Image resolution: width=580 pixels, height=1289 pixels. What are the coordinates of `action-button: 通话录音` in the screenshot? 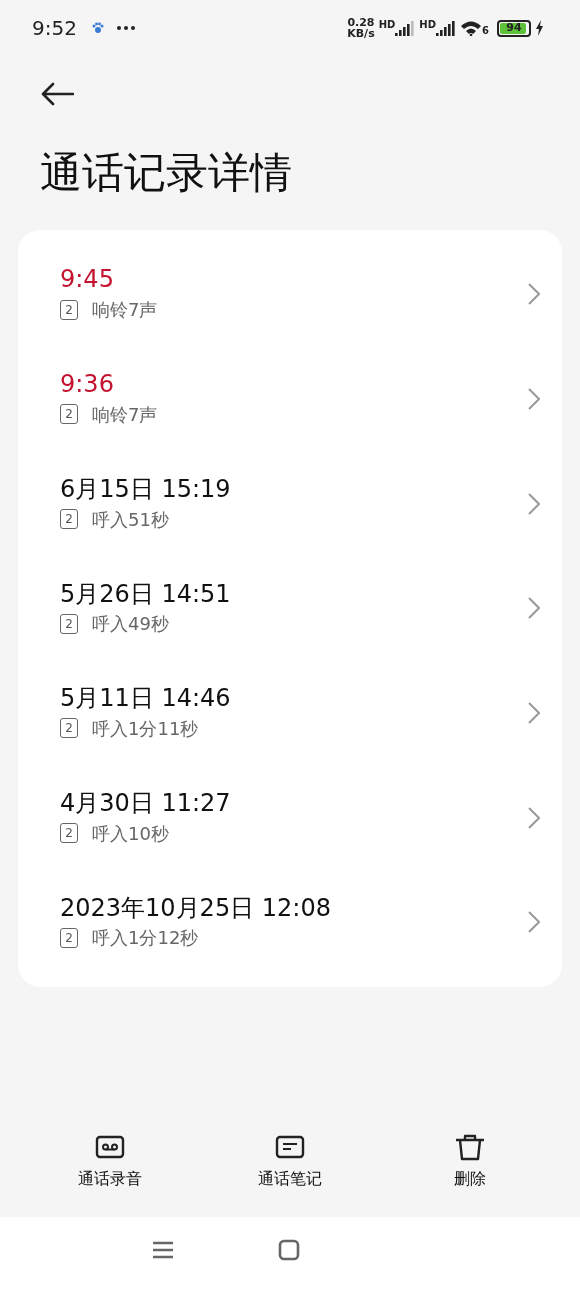 It's located at (110, 1162).